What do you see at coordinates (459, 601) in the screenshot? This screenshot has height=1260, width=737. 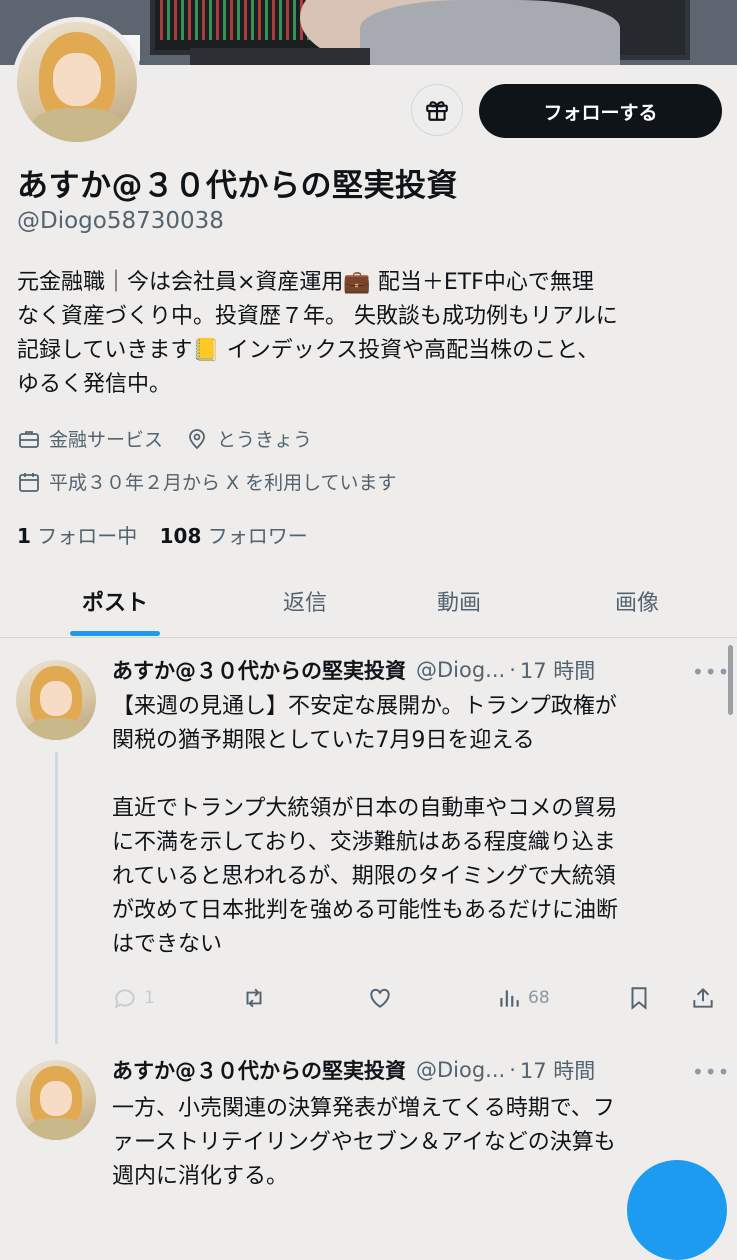 I see `tab-videos: 動画` at bounding box center [459, 601].